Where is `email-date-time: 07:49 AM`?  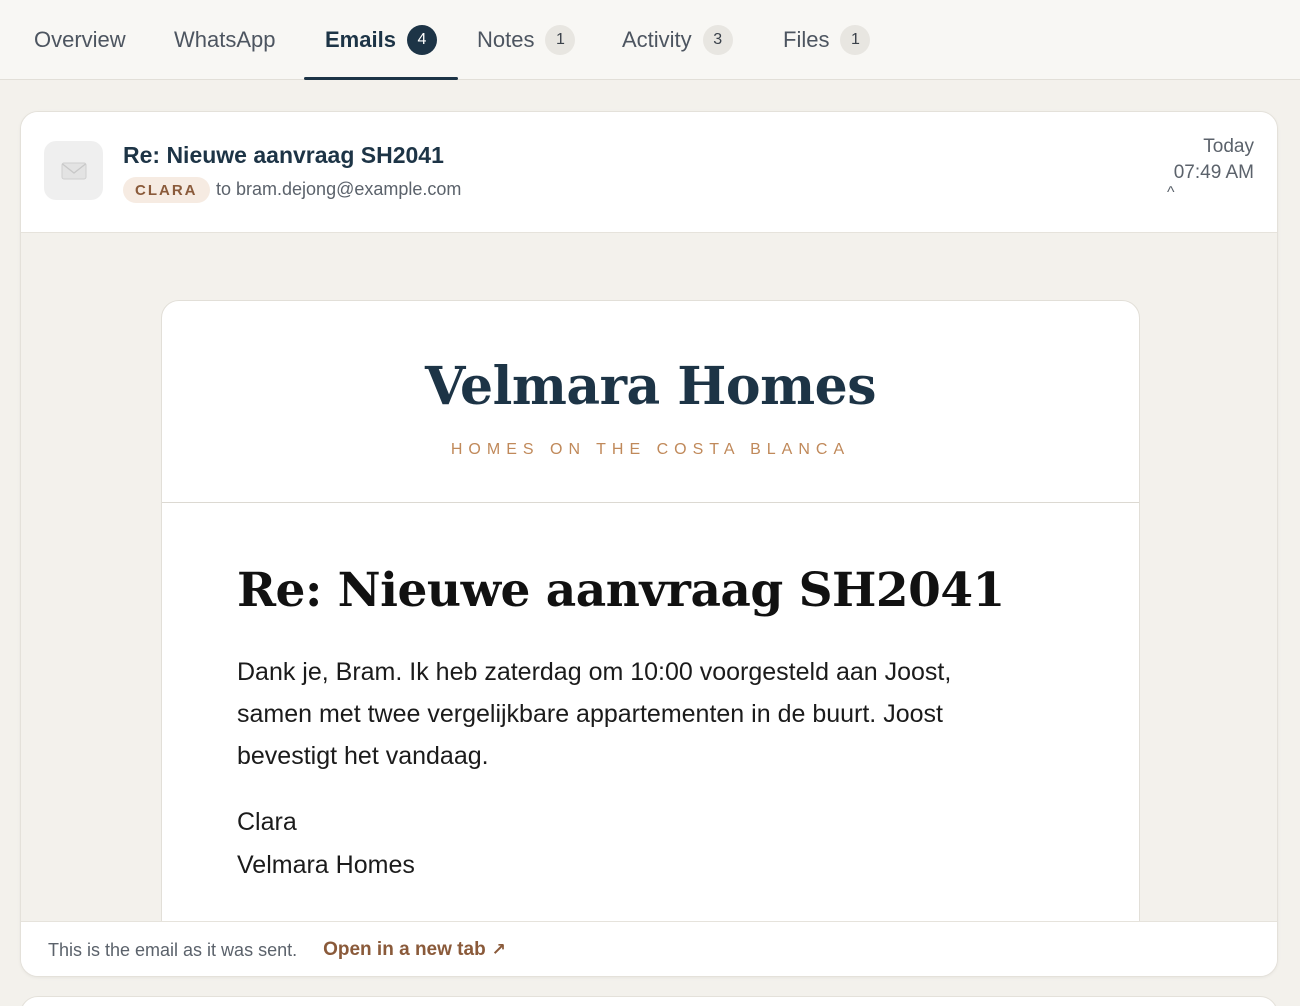
email-date-time: 07:49 AM is located at coordinates (1213, 172).